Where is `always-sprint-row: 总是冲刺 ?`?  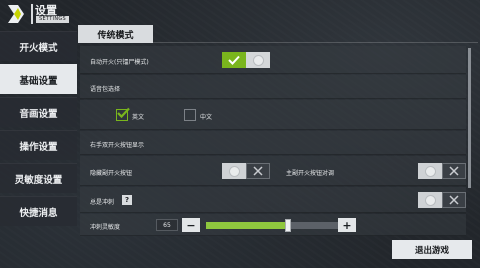
always-sprint-row: 总是冲刺 ? is located at coordinates (273, 200).